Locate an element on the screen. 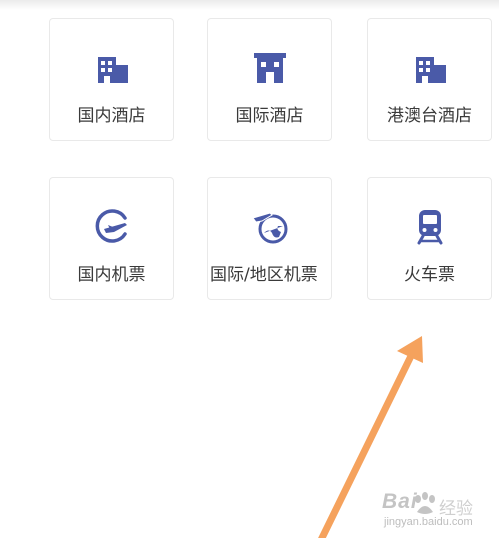  annotation-arrow-icon is located at coordinates (370, 437).